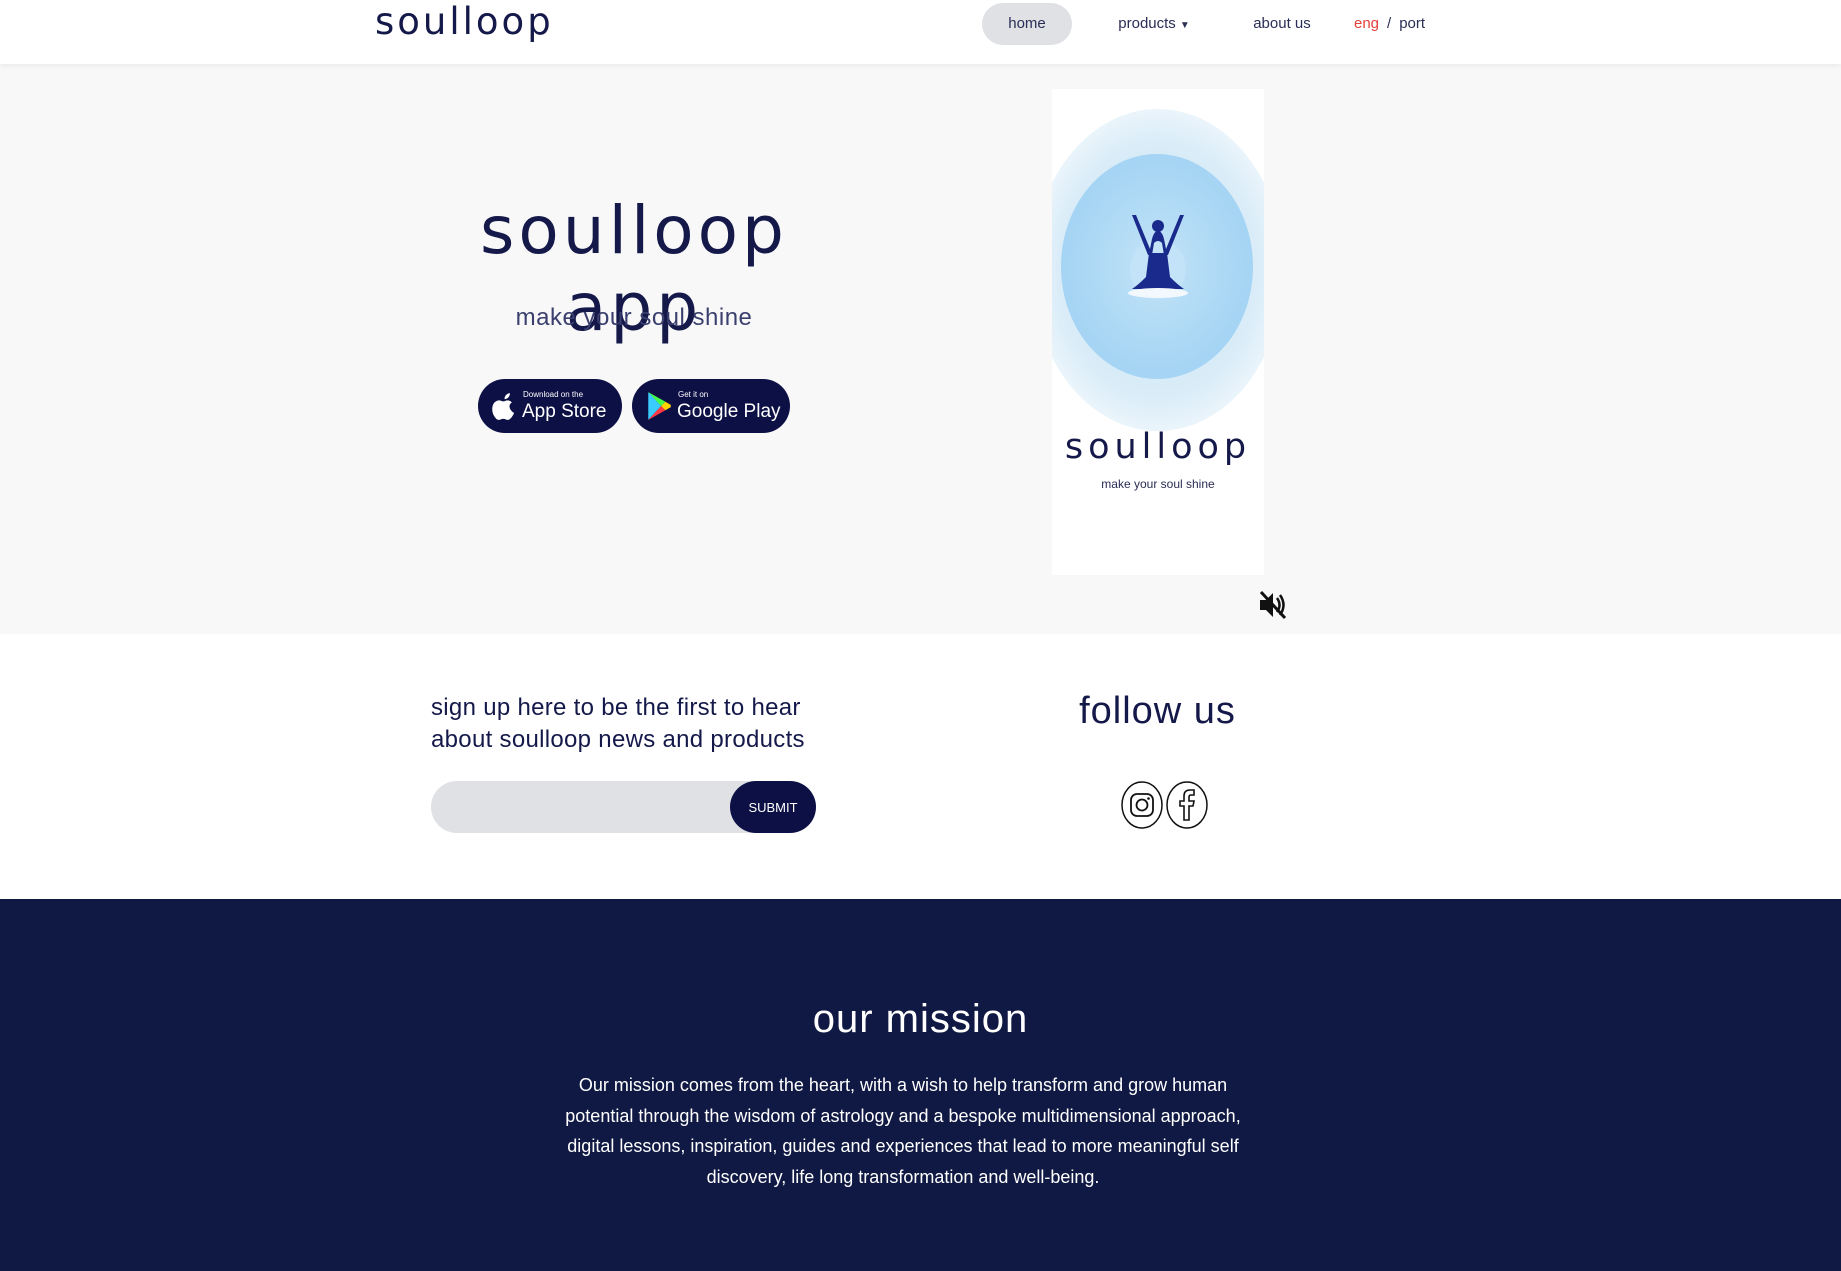 The width and height of the screenshot is (1841, 1271). I want to click on video-tagline: make your soul shine, so click(1158, 484).